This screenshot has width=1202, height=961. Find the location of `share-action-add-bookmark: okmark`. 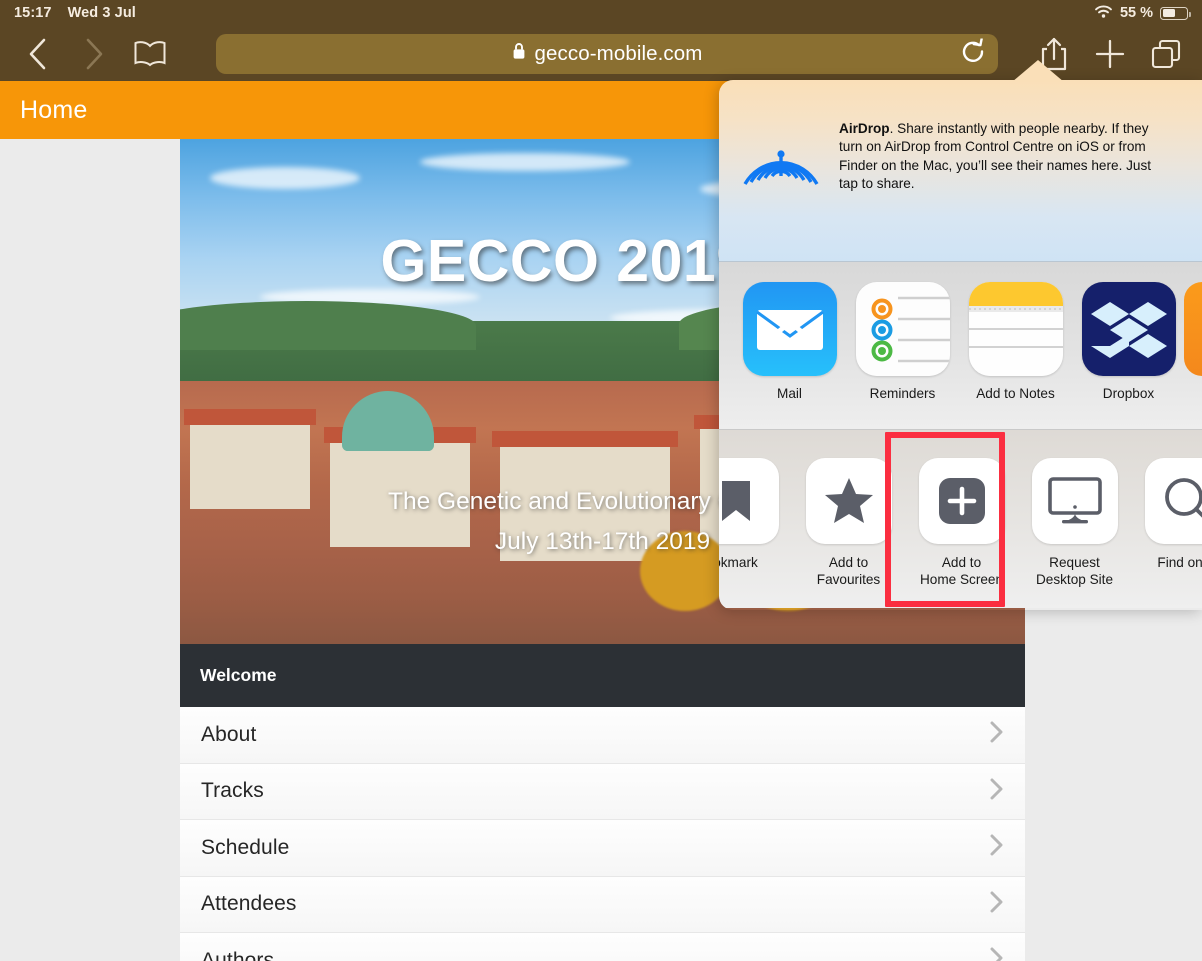

share-action-add-bookmark: okmark is located at coordinates (755, 515).